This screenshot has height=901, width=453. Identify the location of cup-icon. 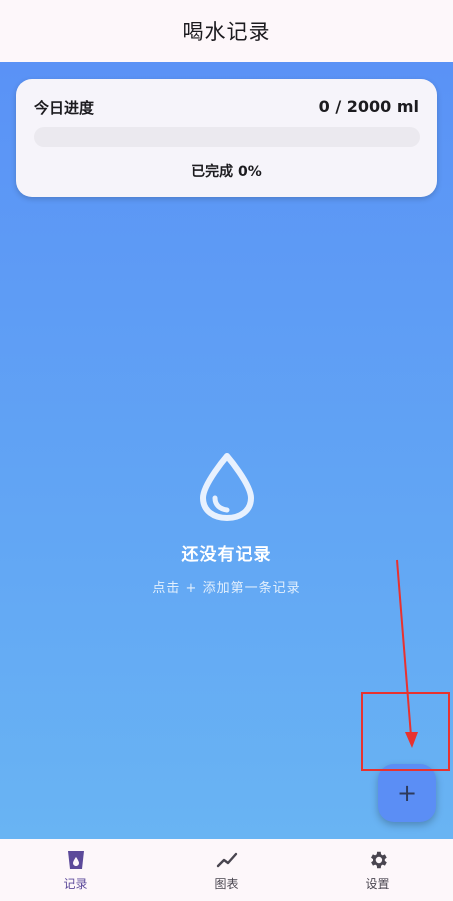
(75, 860).